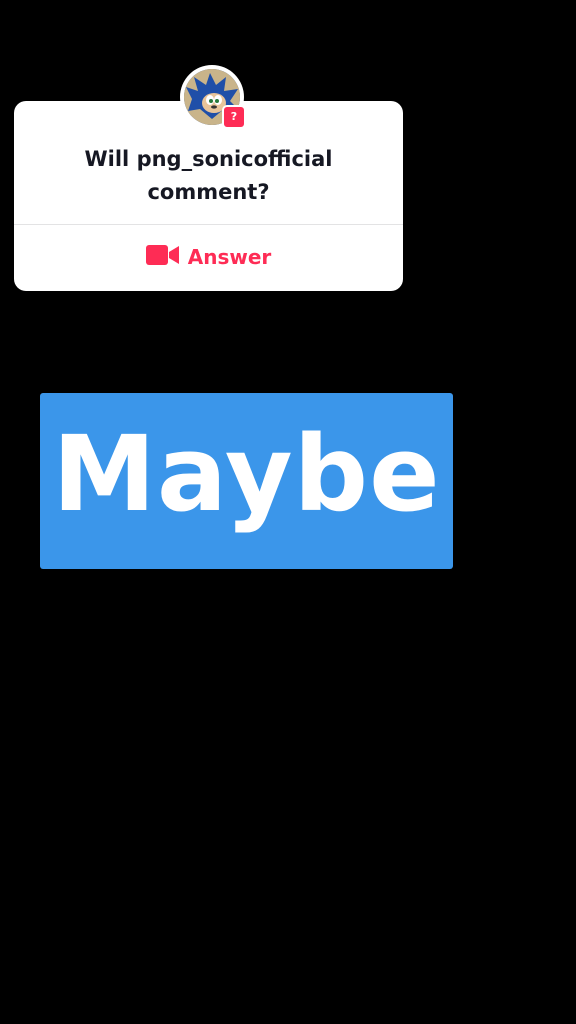 The height and width of the screenshot is (1024, 576). Describe the element at coordinates (213, 97) in the screenshot. I see `avatar-frame: ?` at that location.